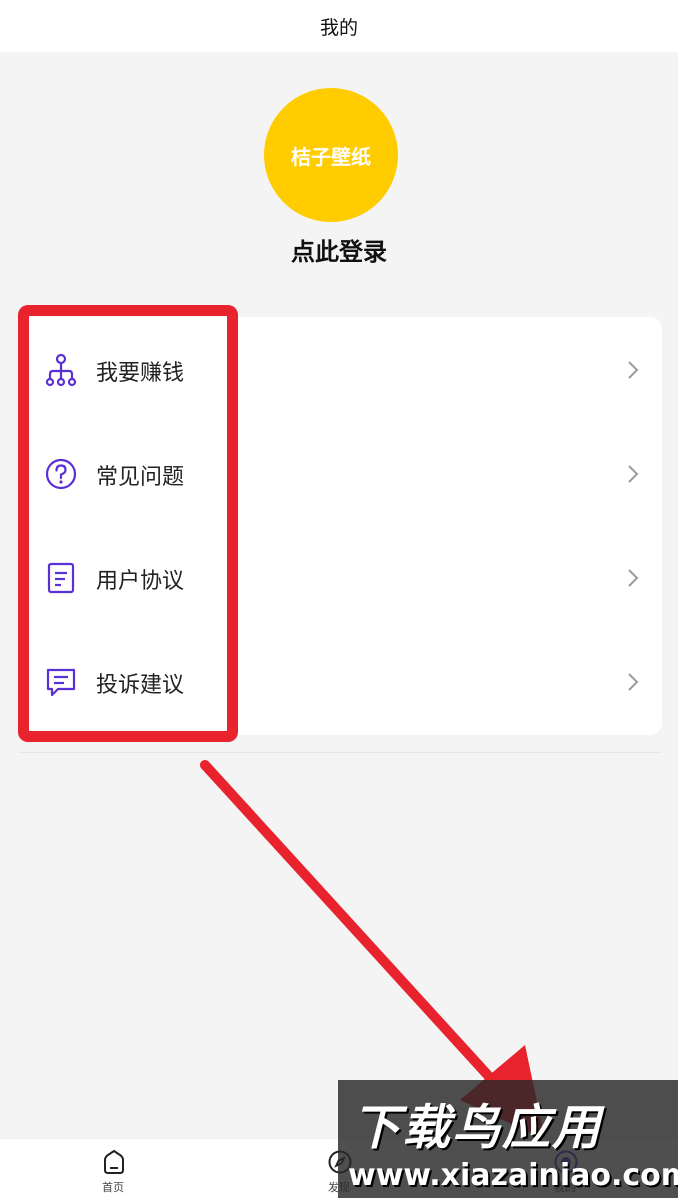 This screenshot has height=1201, width=678. What do you see at coordinates (113, 1187) in the screenshot?
I see `tab-label: 首页` at bounding box center [113, 1187].